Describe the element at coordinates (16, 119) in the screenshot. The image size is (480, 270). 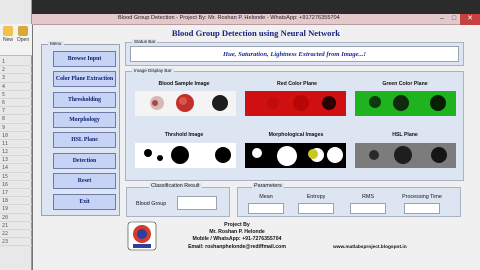
I see `line-number: 8` at that location.